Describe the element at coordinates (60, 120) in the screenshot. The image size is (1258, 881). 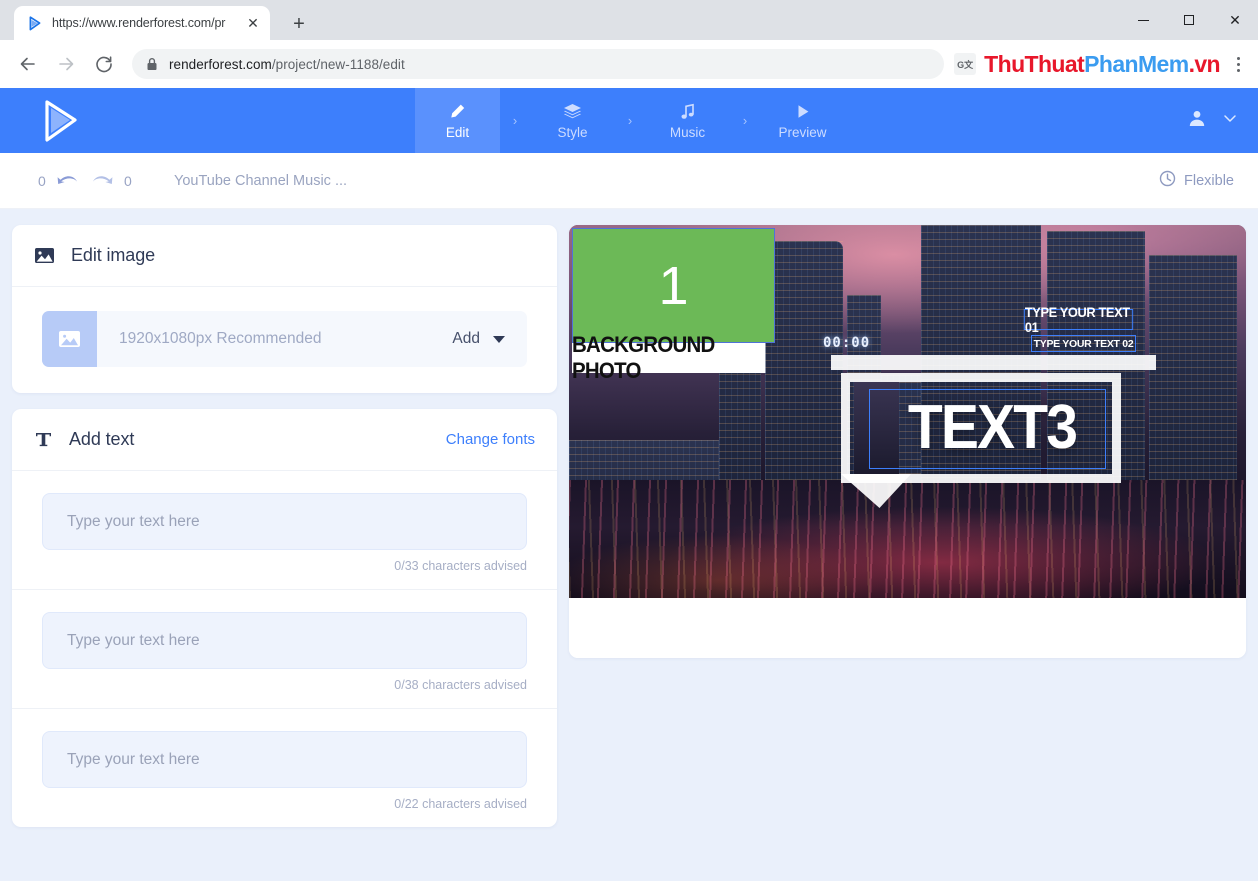
I see `renderforest-logo` at that location.